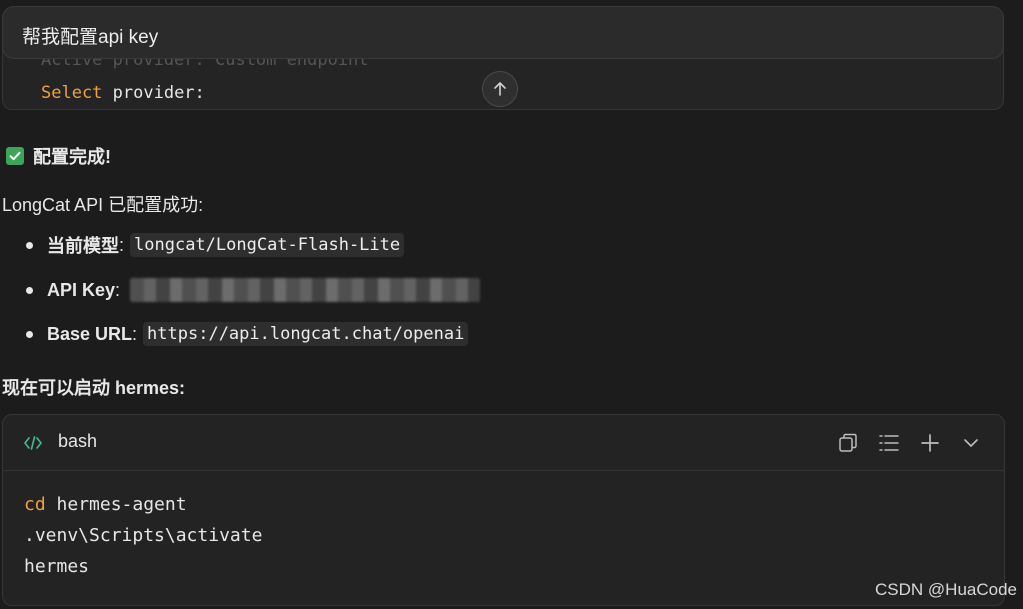  I want to click on list-item-model: 当前模型: longcat/LongCat-Flash-Lite, so click(215, 245).